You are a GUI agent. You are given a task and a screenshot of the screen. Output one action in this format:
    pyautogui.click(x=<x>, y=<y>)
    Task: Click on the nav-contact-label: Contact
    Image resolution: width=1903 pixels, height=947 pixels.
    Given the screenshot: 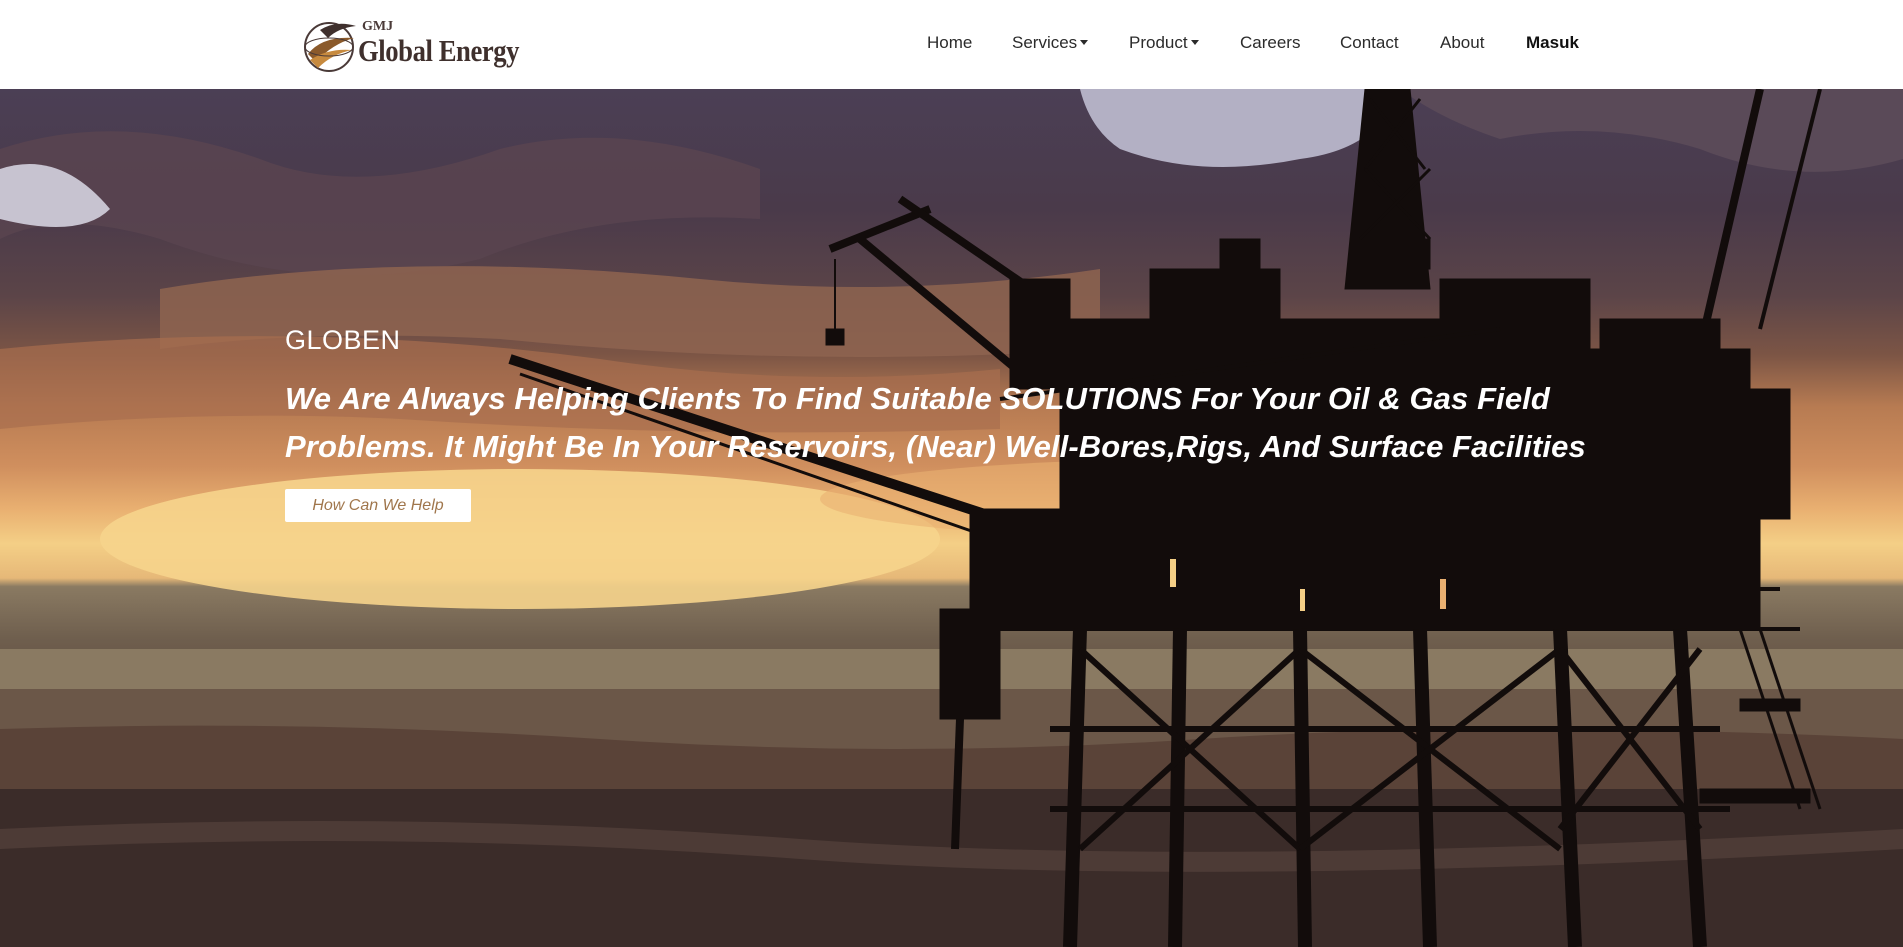 What is the action you would take?
    pyautogui.click(x=1369, y=42)
    